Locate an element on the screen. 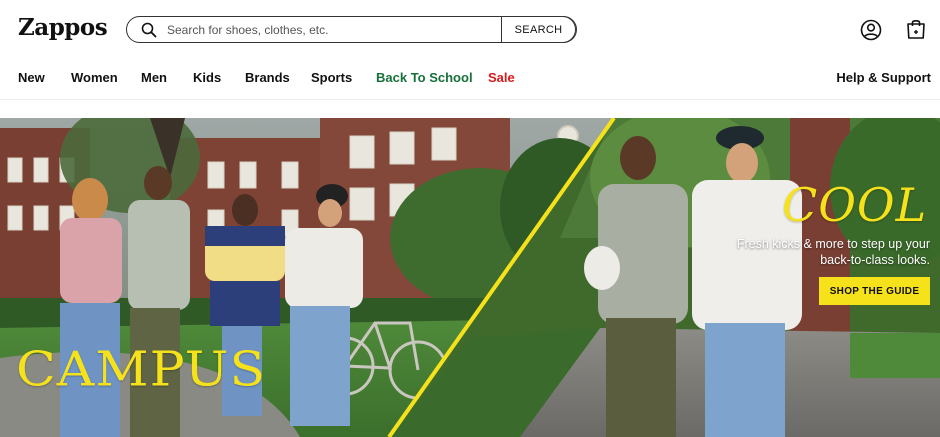 The width and height of the screenshot is (940, 437). search-button: SEARCH is located at coordinates (538, 29).